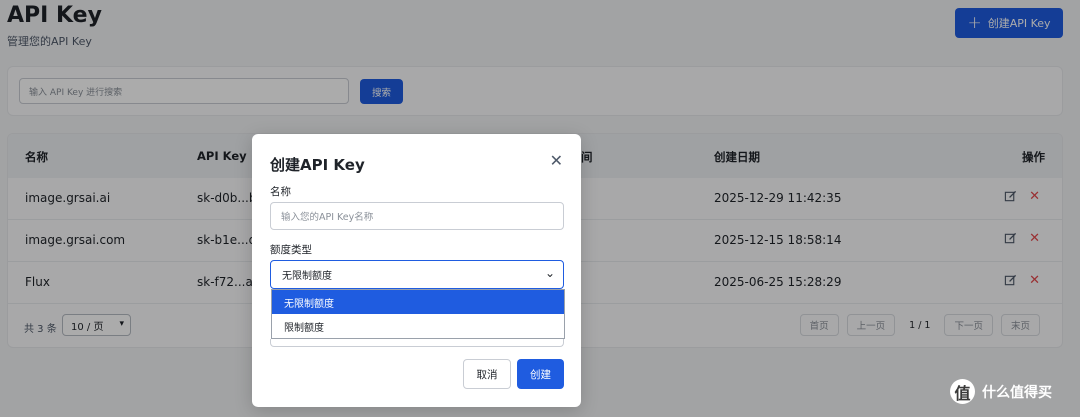 The height and width of the screenshot is (417, 1080). I want to click on chevron-down-icon: ⌄, so click(549, 273).